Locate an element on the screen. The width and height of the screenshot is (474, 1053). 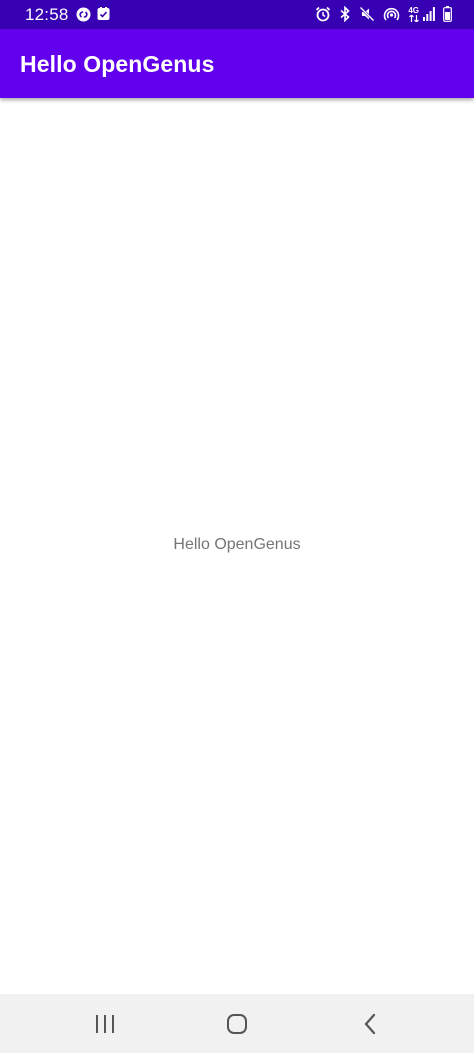
shazam-icon is located at coordinates (83, 14).